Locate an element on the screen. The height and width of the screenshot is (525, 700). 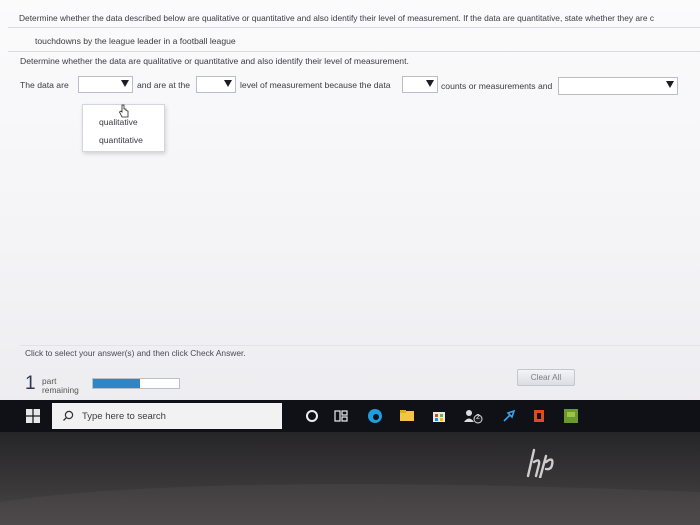
progress-bar is located at coordinates (136, 383).